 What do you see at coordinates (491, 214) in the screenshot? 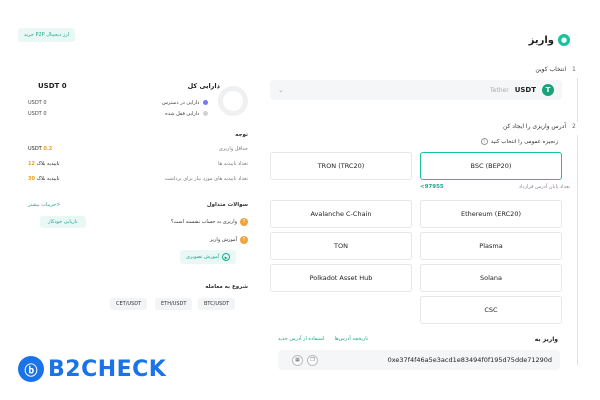
I see `network-option-erc20: Ethereum (ERC20)` at bounding box center [491, 214].